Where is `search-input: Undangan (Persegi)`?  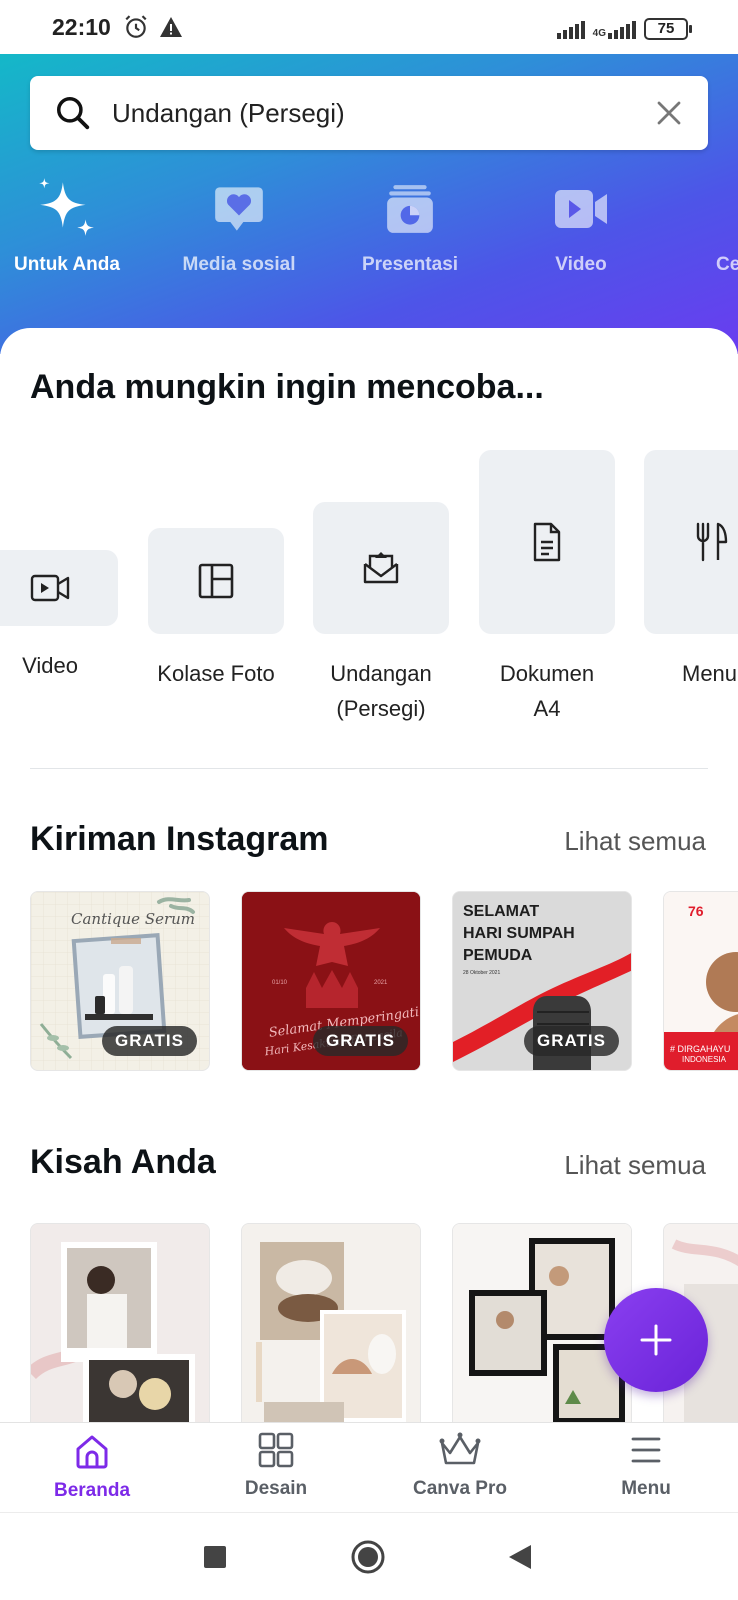 search-input: Undangan (Persegi) is located at coordinates (383, 113).